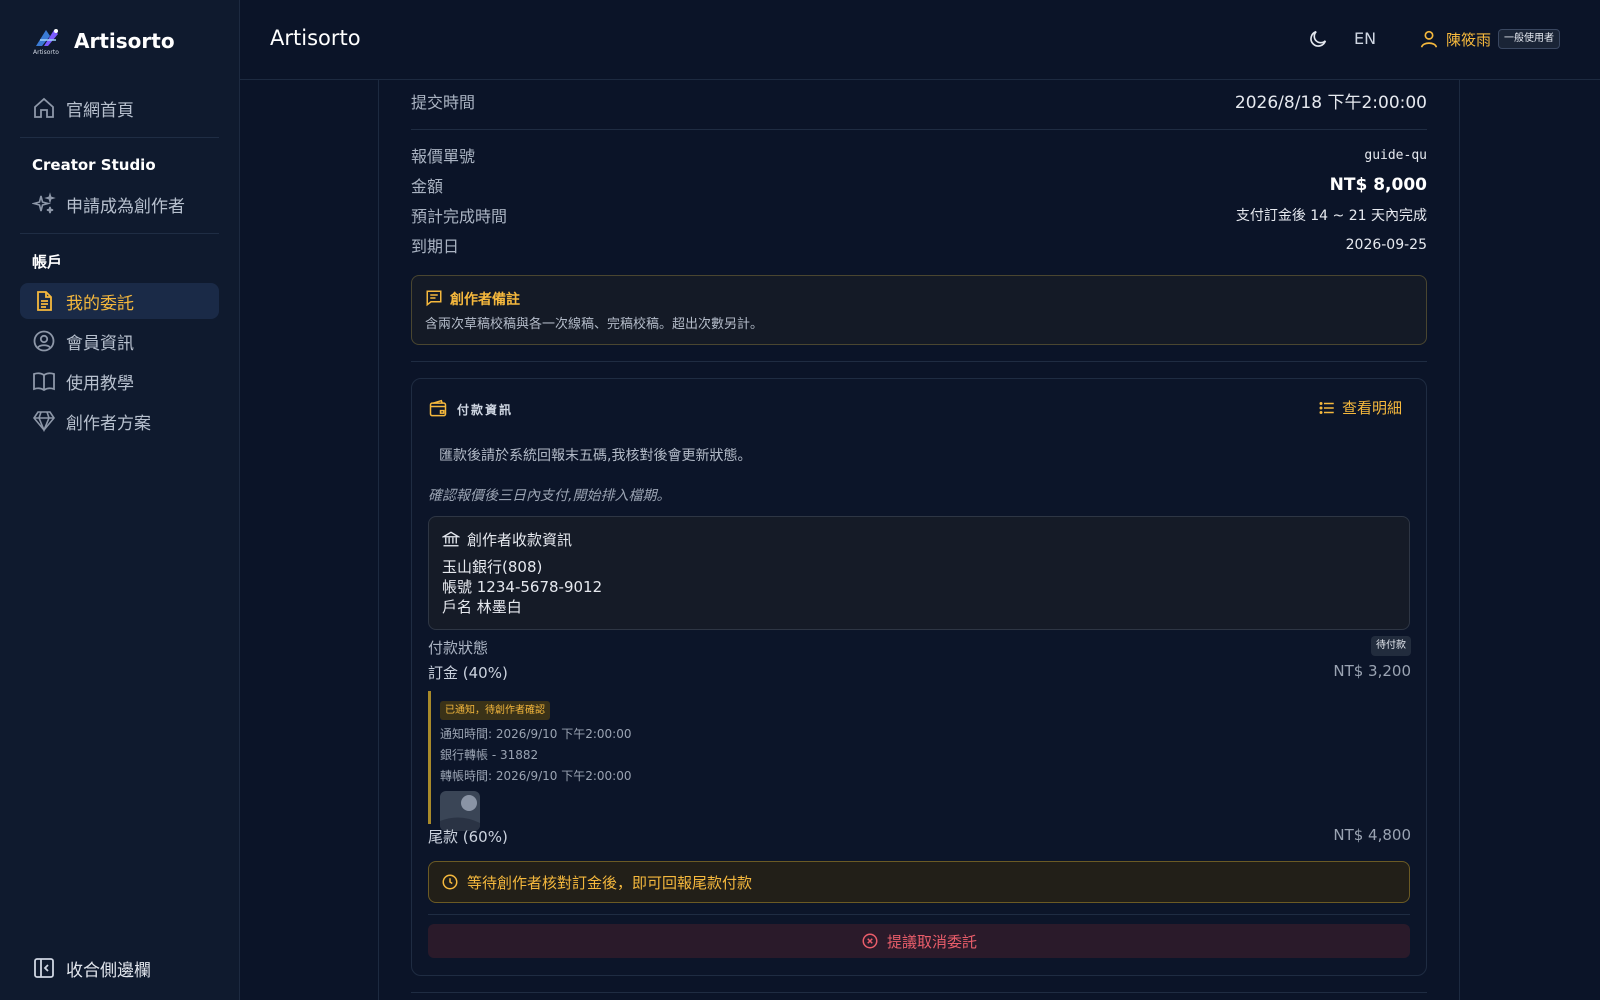  What do you see at coordinates (536, 776) in the screenshot?
I see `transfer-time: 轉帳時間: 2026/9/10 下午2:00:00` at bounding box center [536, 776].